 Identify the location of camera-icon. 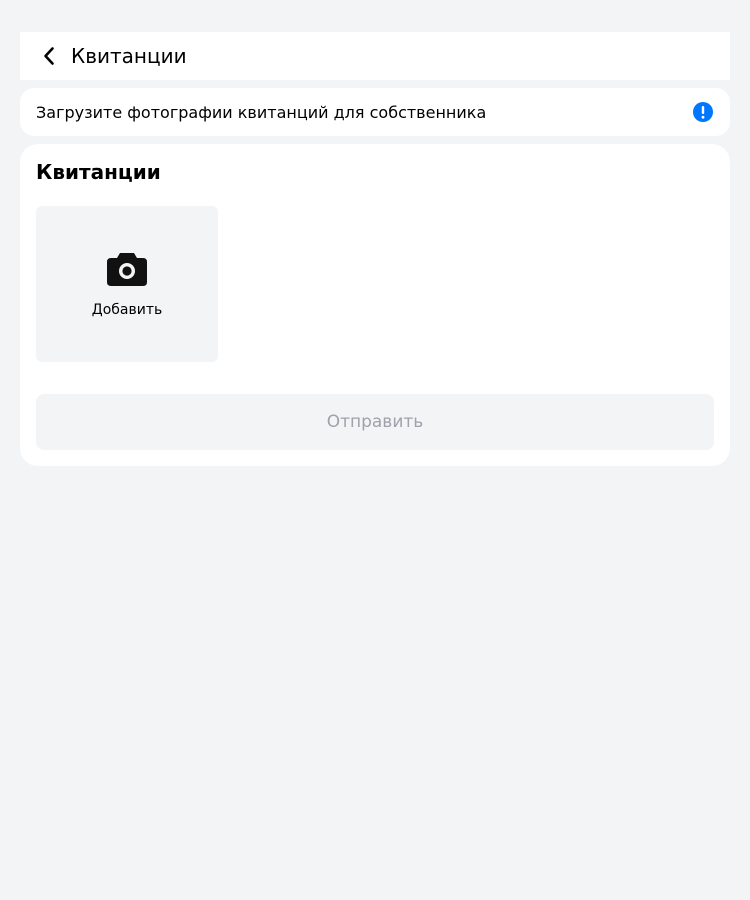
(127, 269).